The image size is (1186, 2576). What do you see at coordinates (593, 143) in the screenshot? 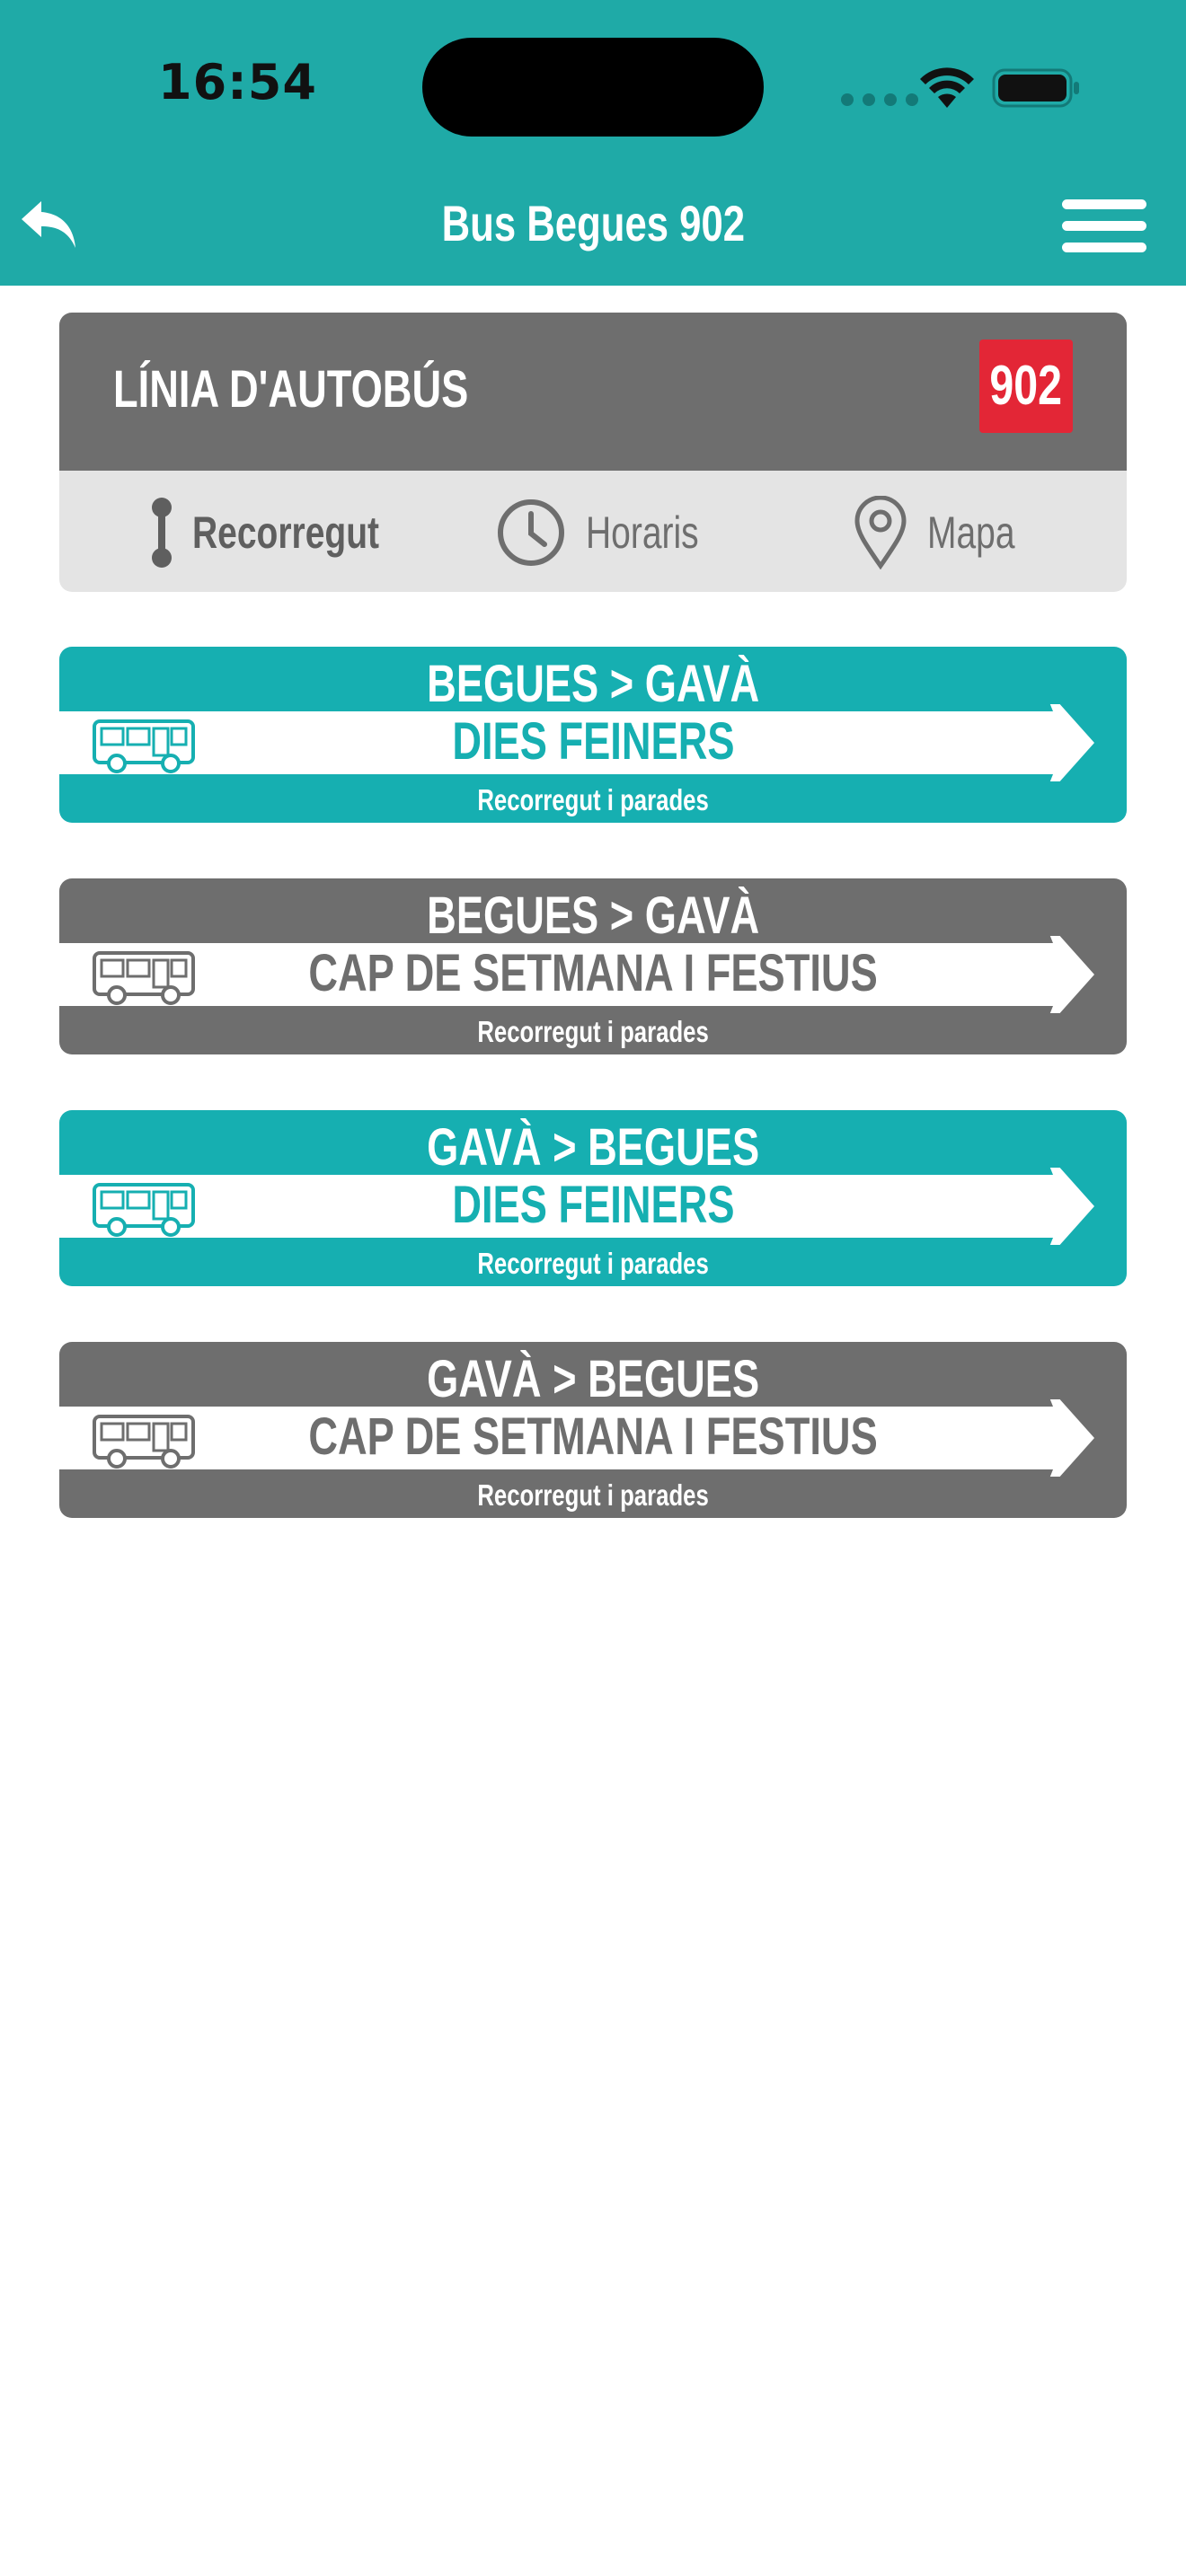
I see `app-header: 16:54 Bus Begues 902` at bounding box center [593, 143].